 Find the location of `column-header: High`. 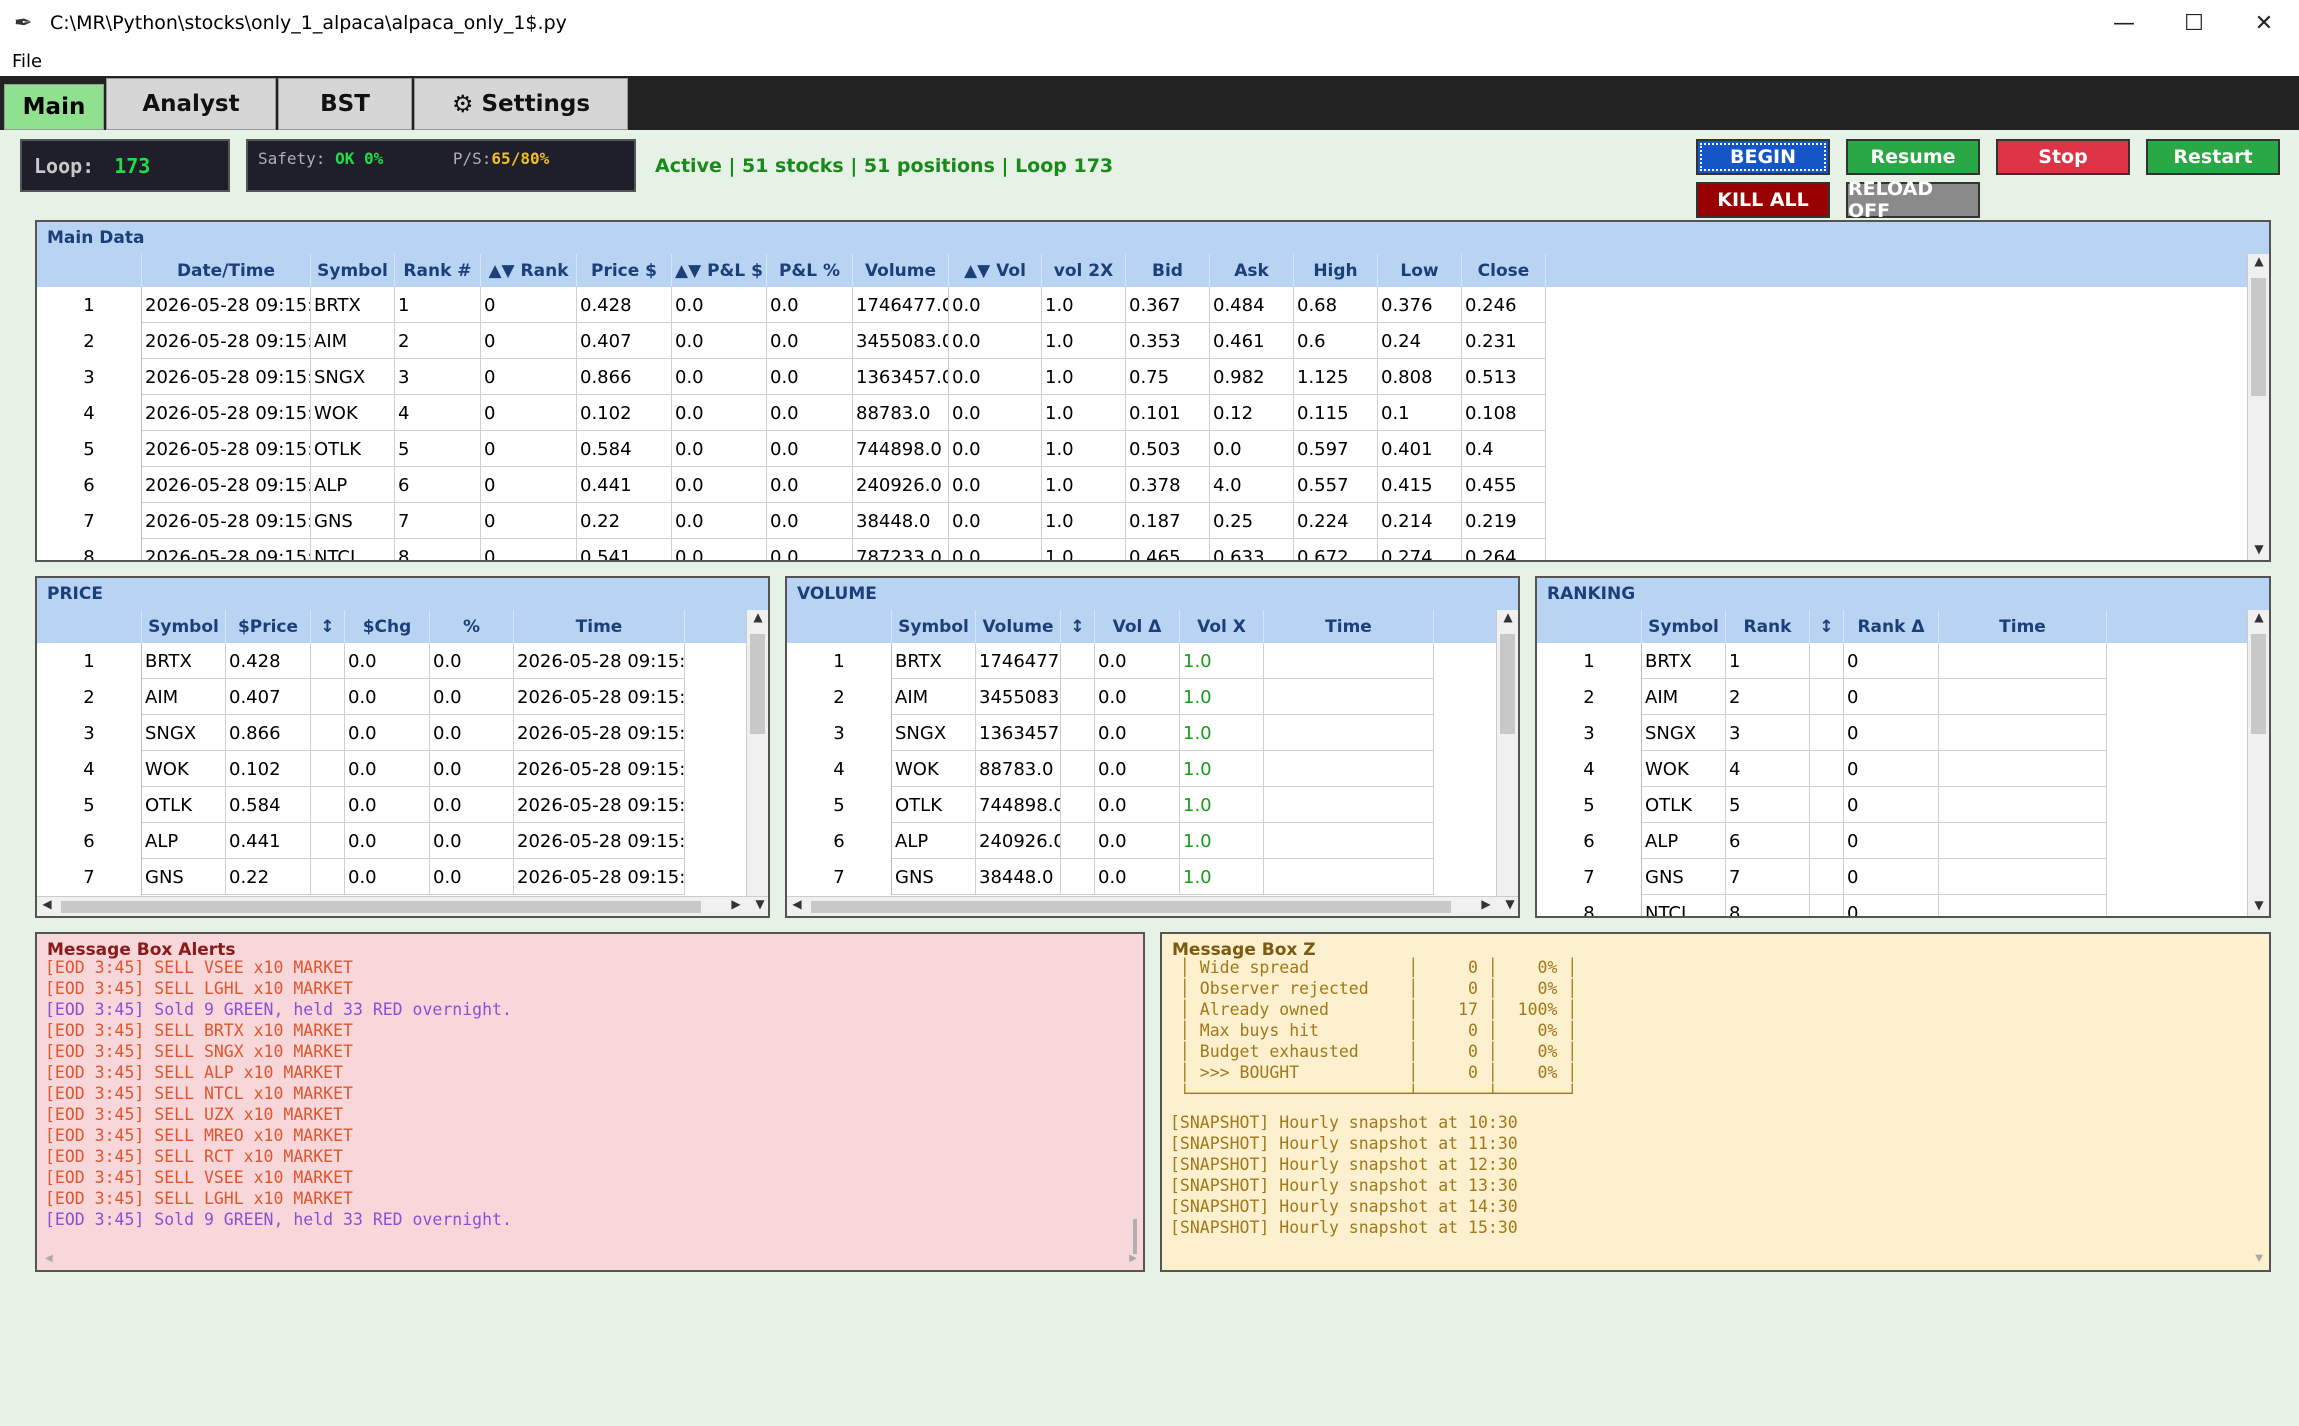

column-header: High is located at coordinates (1336, 270).